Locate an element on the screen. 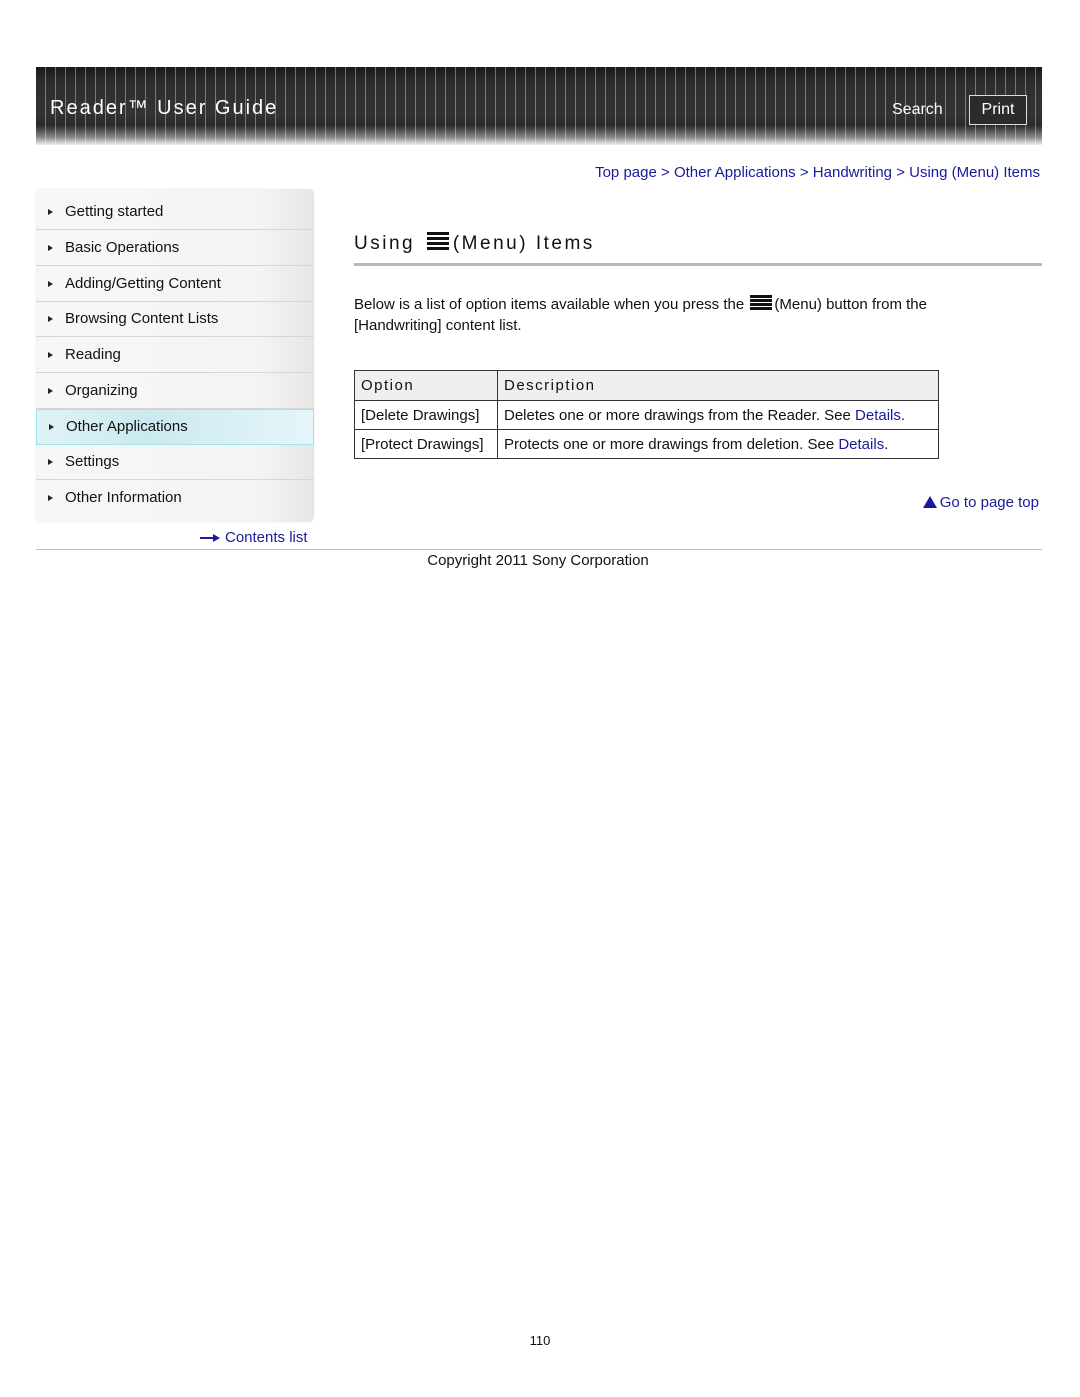 This screenshot has width=1080, height=1397. contents-list-link: Contents list is located at coordinates (254, 537).